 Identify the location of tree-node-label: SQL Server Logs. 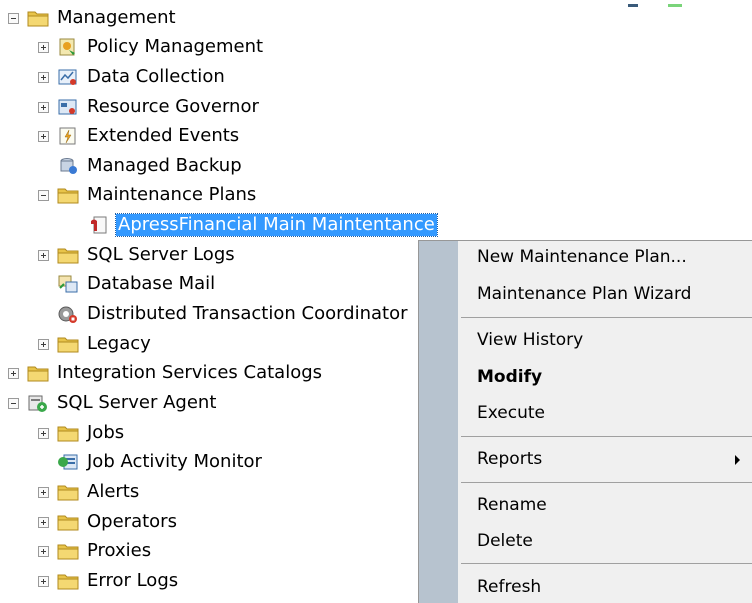
(161, 254).